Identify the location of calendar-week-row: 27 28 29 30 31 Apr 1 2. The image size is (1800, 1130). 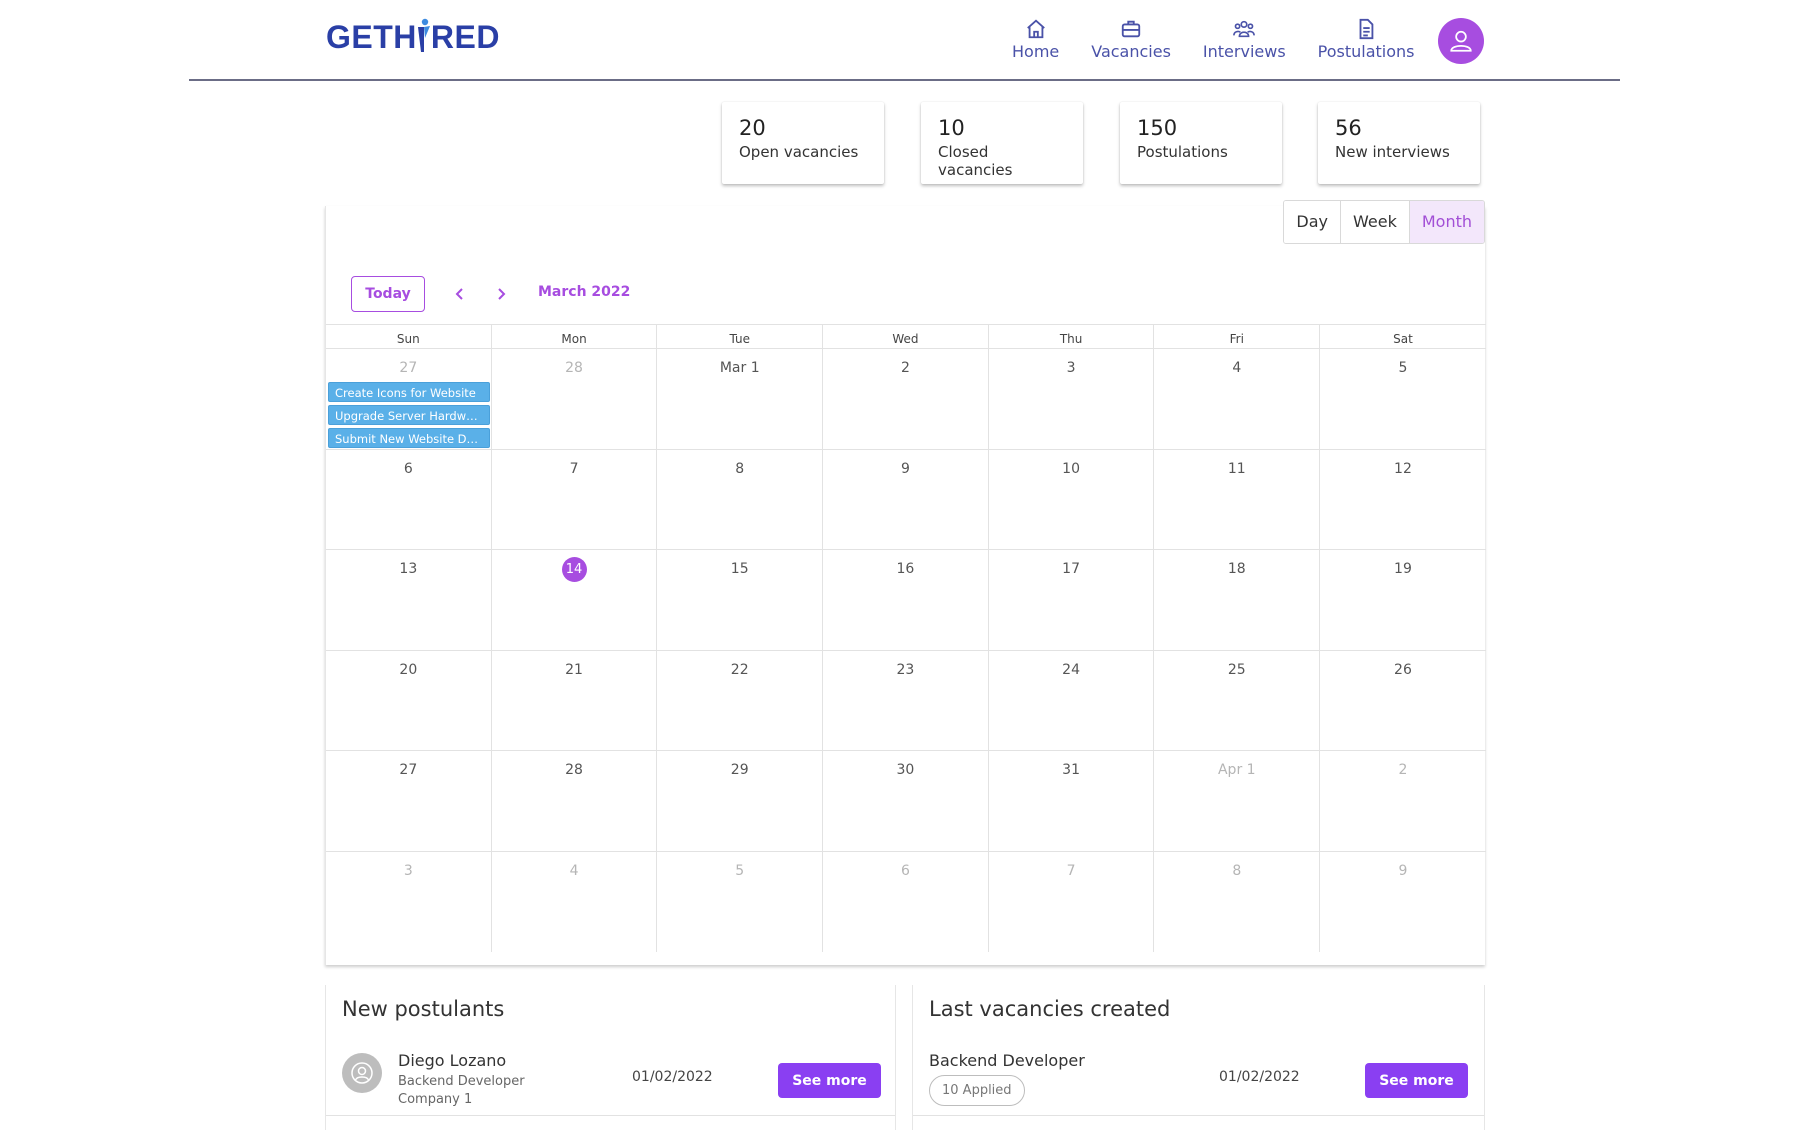
(906, 801).